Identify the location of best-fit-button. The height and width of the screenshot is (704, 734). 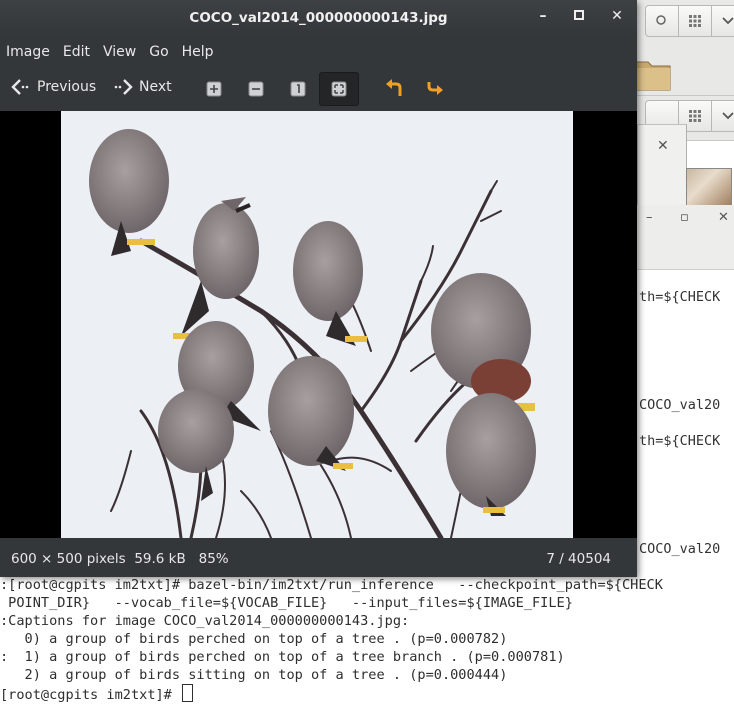
(339, 89).